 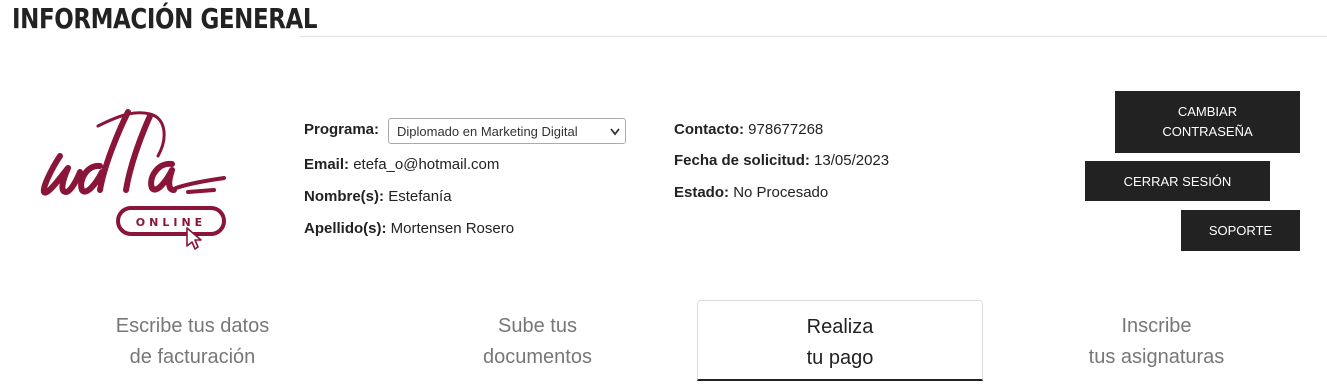 What do you see at coordinates (615, 136) in the screenshot?
I see `chevron-down-icon` at bounding box center [615, 136].